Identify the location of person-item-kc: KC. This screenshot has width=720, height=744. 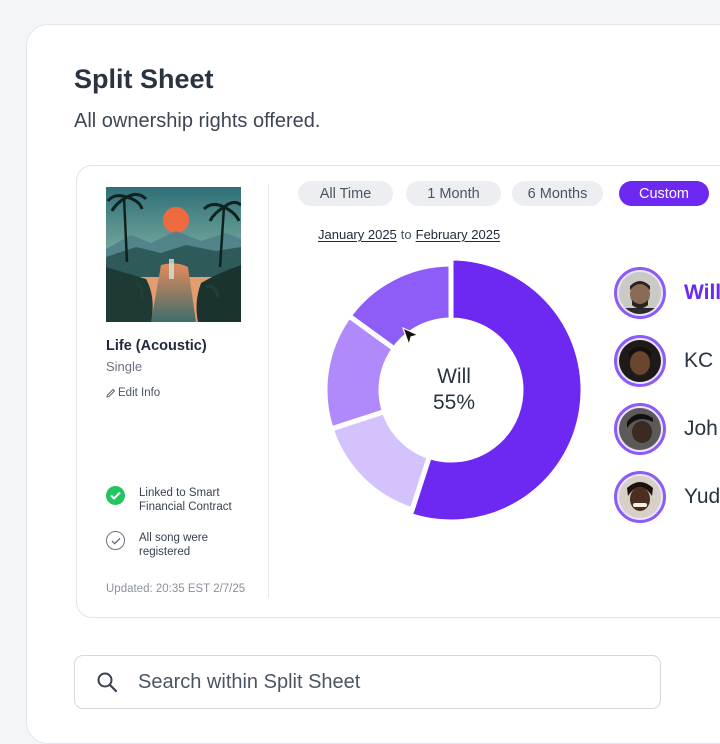
(663, 361).